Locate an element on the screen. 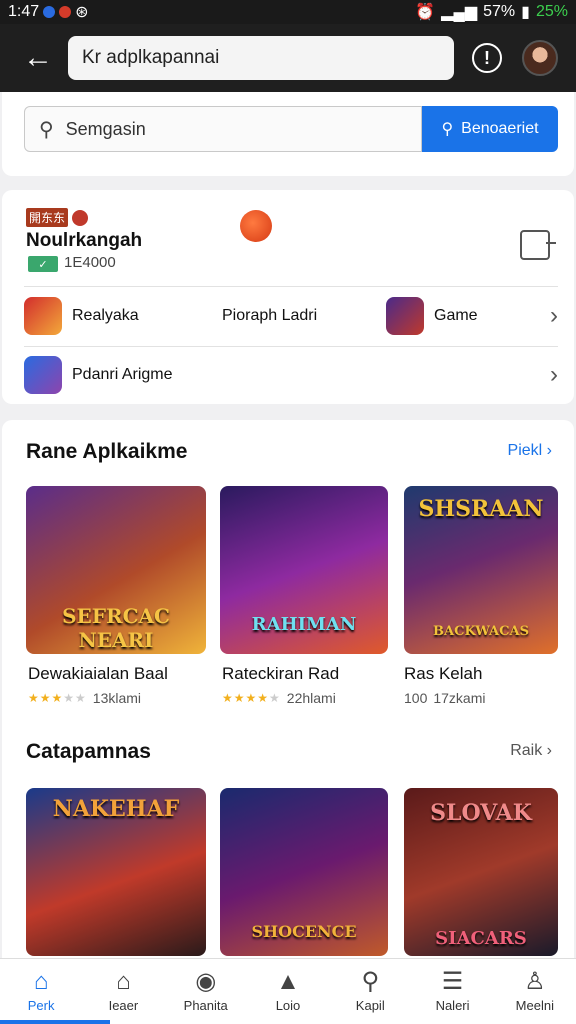  game-name: Ras Kelah is located at coordinates (443, 674).